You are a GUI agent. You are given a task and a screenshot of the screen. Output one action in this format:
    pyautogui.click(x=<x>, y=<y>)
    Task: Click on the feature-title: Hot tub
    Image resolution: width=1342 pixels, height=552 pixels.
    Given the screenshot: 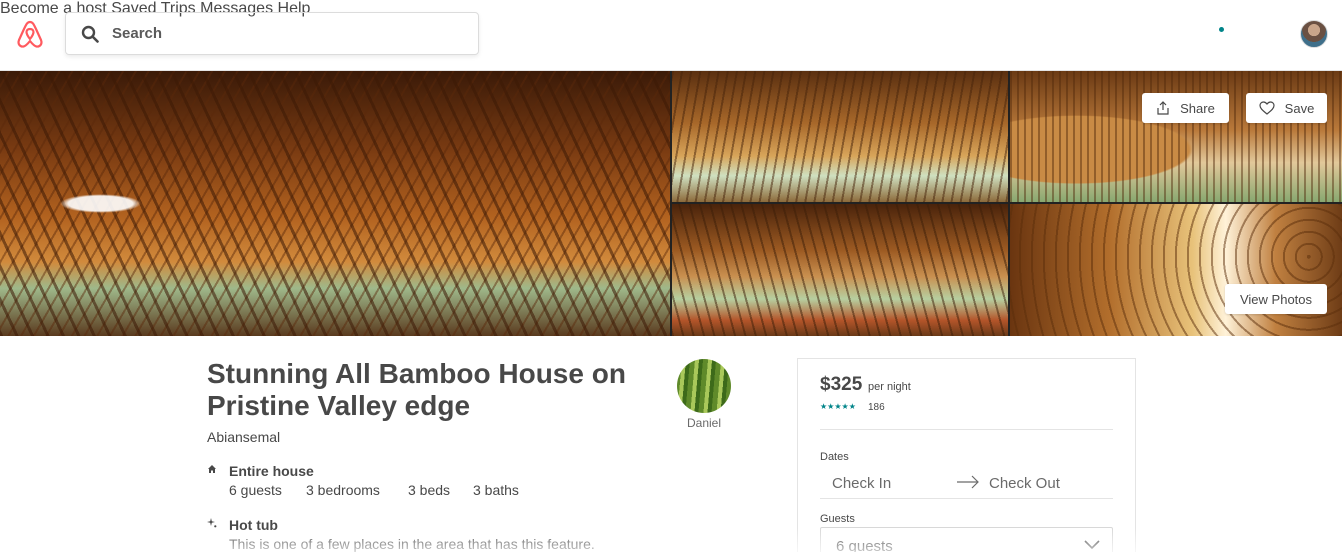 What is the action you would take?
    pyautogui.click(x=253, y=525)
    